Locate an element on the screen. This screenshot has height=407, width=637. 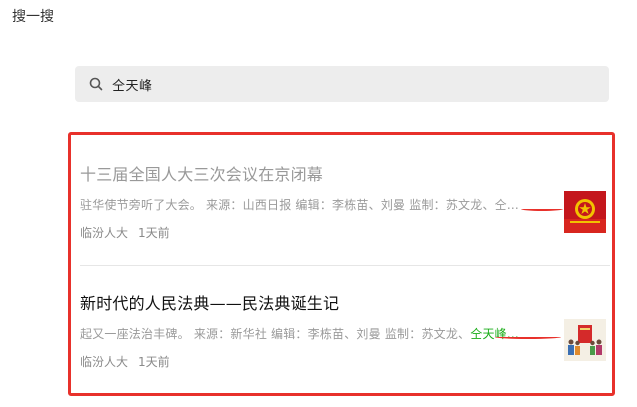
result-title: 十三届全国人大三次会议在京闭幕 is located at coordinates (345, 173).